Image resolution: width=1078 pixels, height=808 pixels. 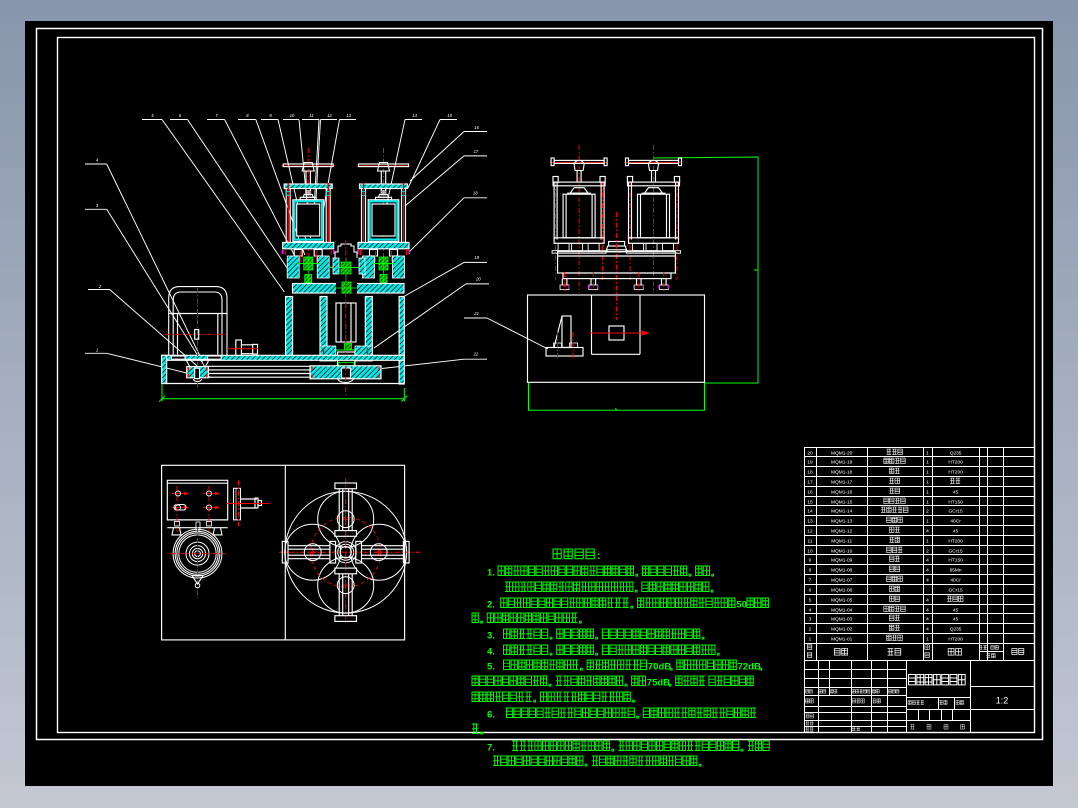 I want to click on svg-text: 14, so click(x=810, y=512).